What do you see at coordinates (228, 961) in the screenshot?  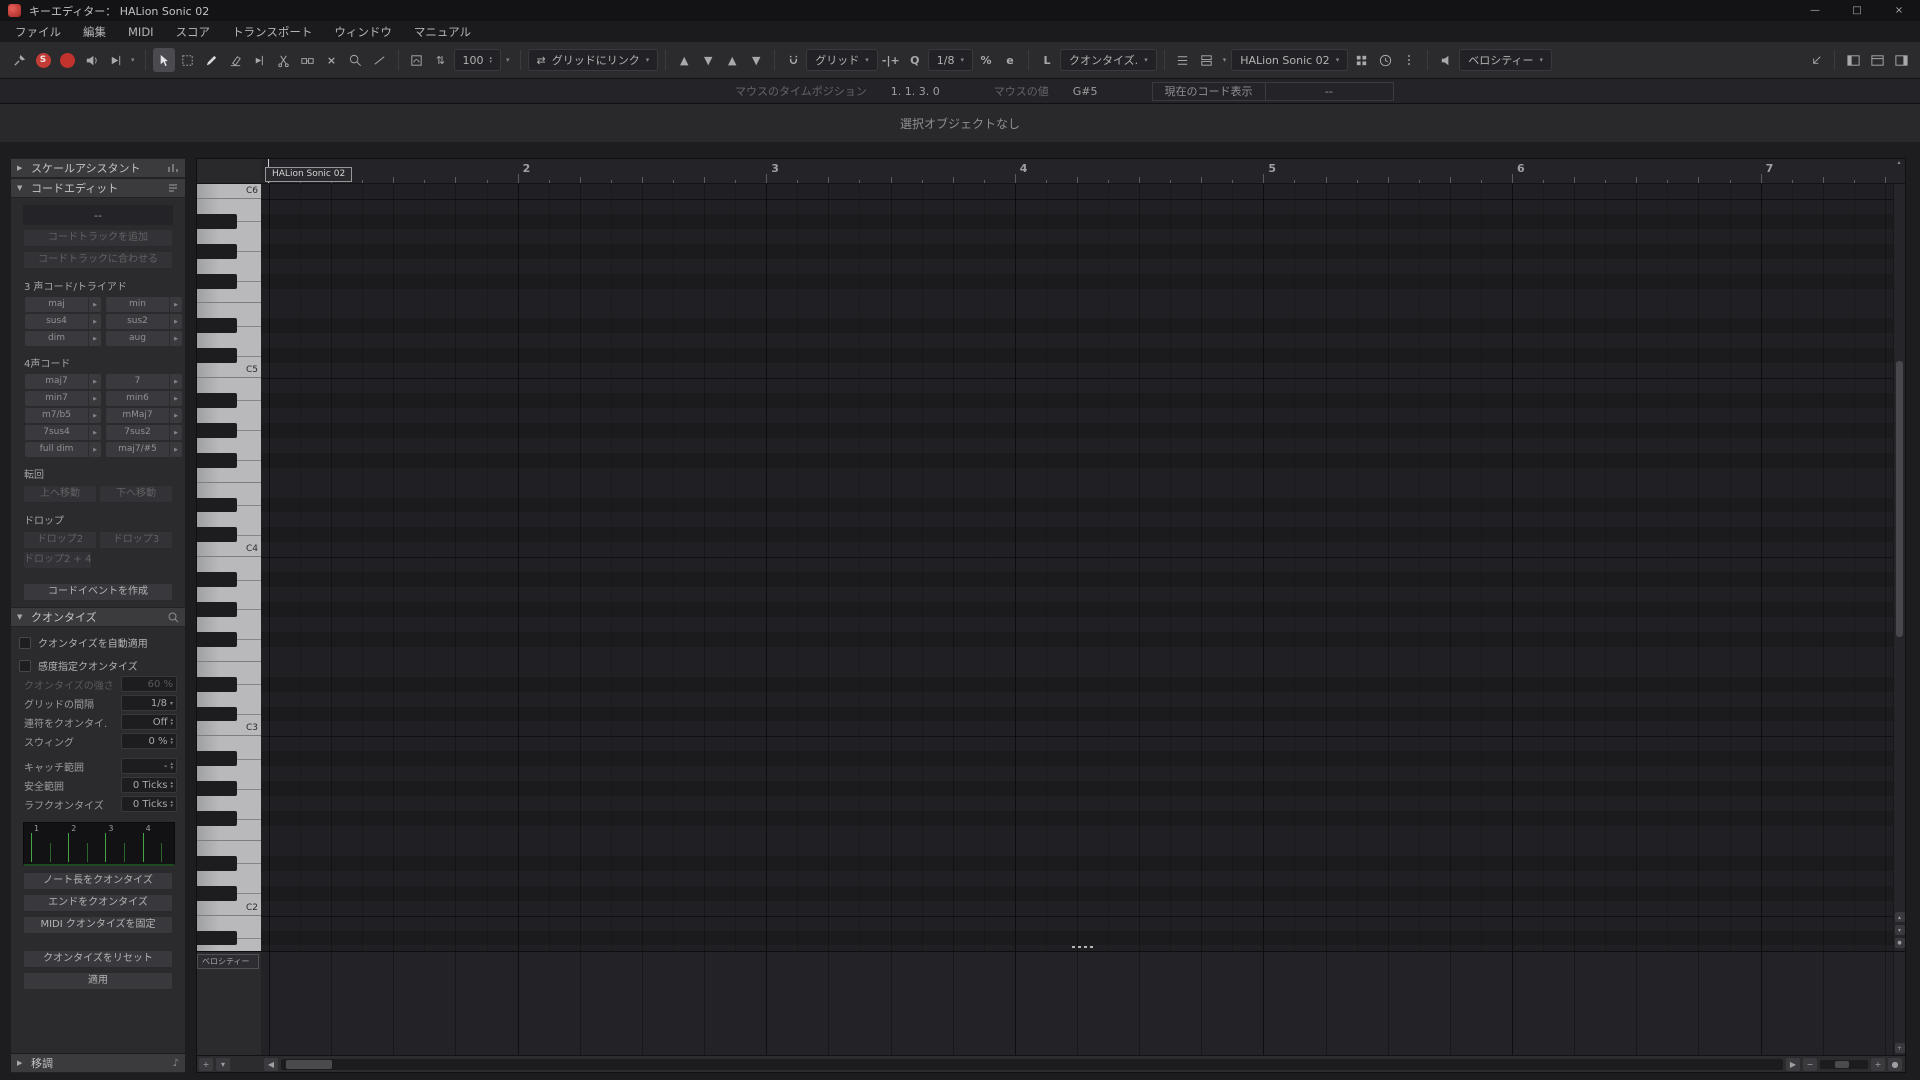 I see `velocity-lane-tab: ベロシティー` at bounding box center [228, 961].